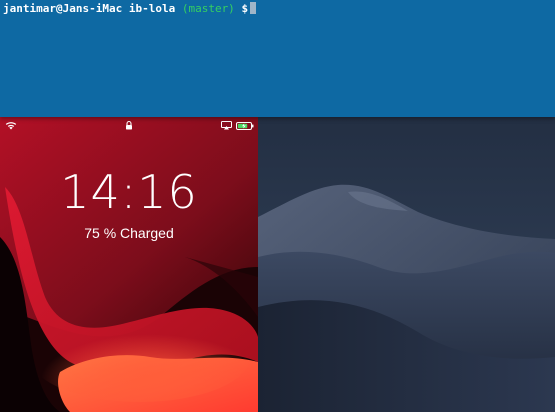 Image resolution: width=555 pixels, height=412 pixels. Describe the element at coordinates (208, 8) in the screenshot. I see `prompt-git-branch: (master)` at that location.